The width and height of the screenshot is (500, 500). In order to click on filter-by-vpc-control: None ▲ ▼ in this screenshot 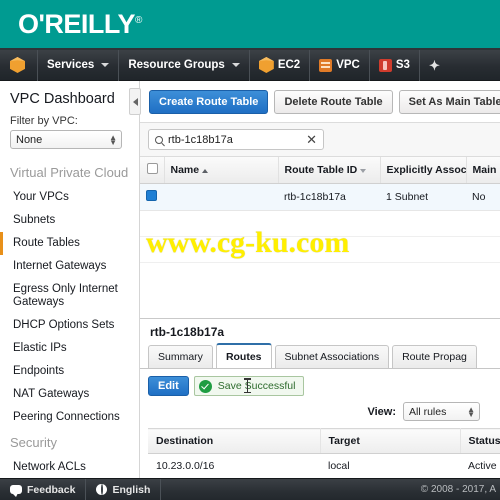, I will do `click(69, 144)`.